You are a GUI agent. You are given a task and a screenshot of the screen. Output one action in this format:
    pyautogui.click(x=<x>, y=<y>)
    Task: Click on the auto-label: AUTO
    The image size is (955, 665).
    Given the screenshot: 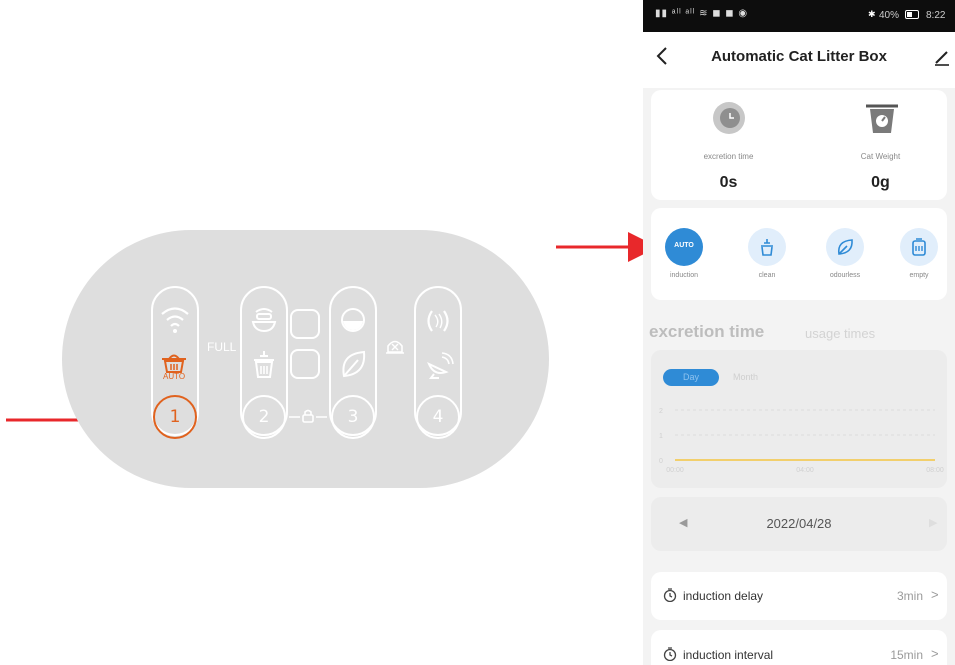 What is the action you would take?
    pyautogui.click(x=174, y=376)
    